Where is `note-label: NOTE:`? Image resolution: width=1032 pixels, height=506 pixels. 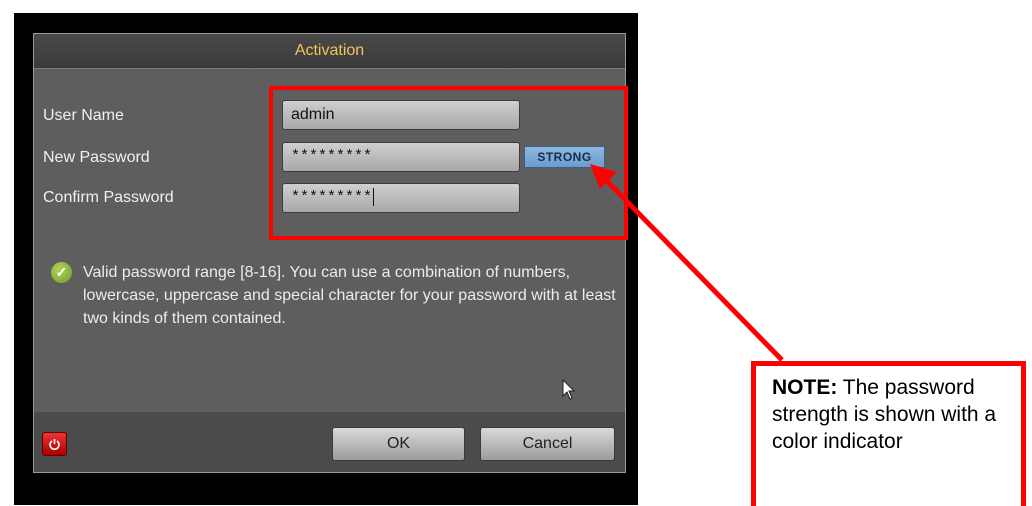 note-label: NOTE: is located at coordinates (805, 387).